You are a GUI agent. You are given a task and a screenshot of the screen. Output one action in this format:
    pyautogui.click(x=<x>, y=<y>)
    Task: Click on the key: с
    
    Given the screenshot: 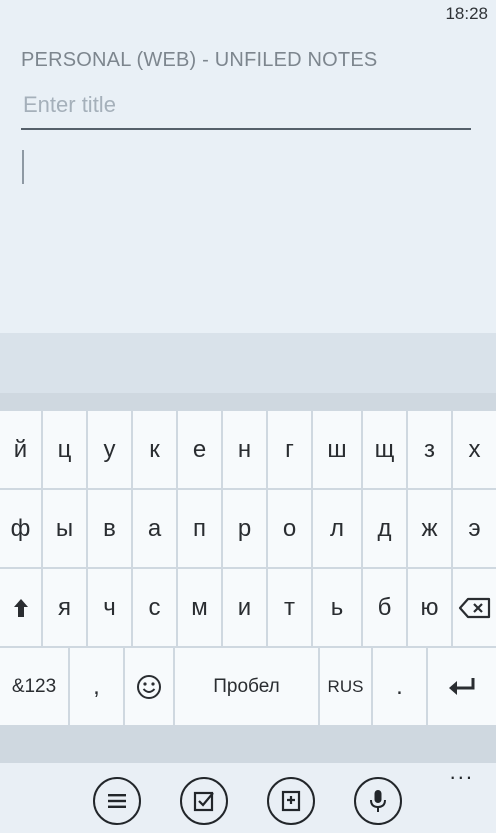 What is the action you would take?
    pyautogui.click(x=155, y=608)
    